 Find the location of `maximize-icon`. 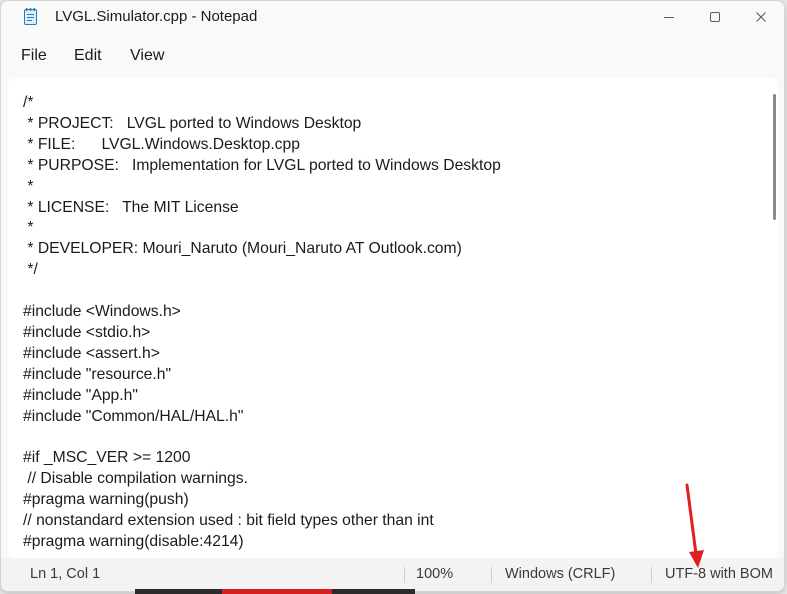

maximize-icon is located at coordinates (715, 17).